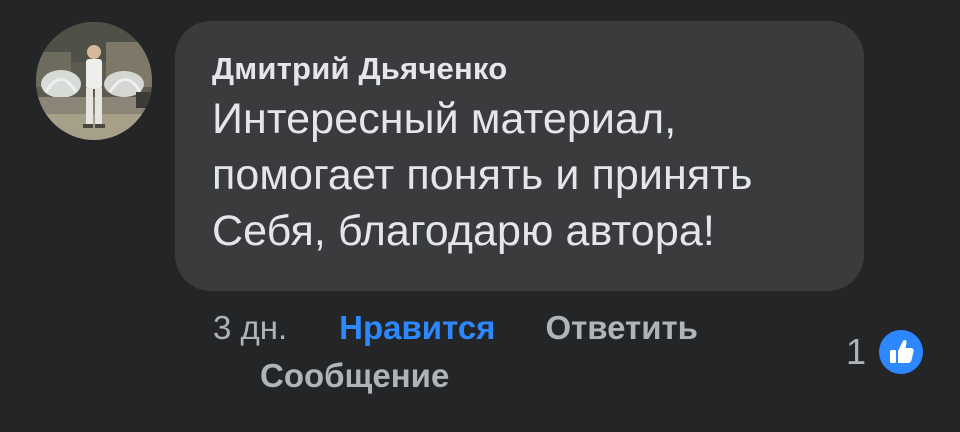 The width and height of the screenshot is (960, 432). Describe the element at coordinates (354, 376) in the screenshot. I see `message-button: Сообщение` at that location.